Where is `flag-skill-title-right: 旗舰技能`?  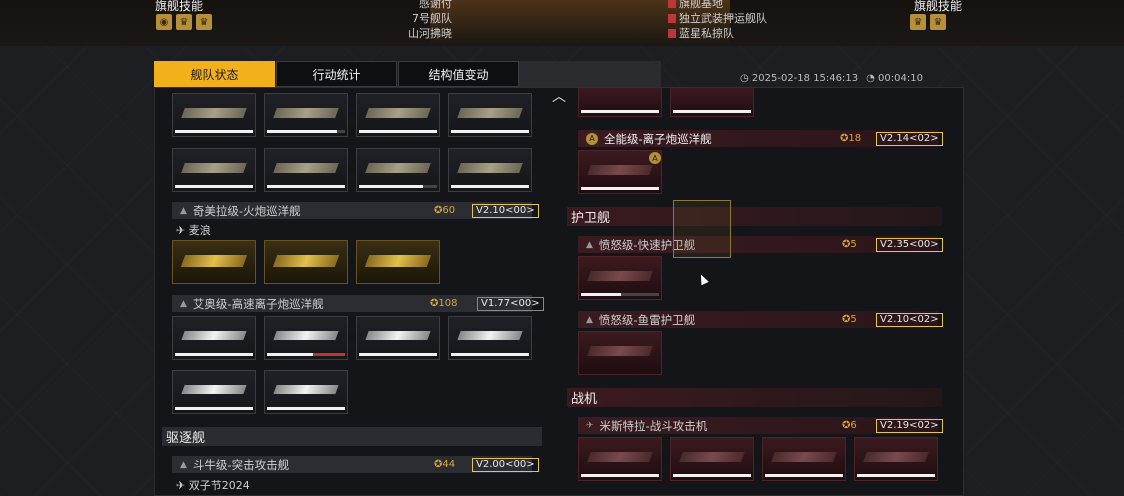
flag-skill-title-right: 旗舰技能 is located at coordinates (938, 6).